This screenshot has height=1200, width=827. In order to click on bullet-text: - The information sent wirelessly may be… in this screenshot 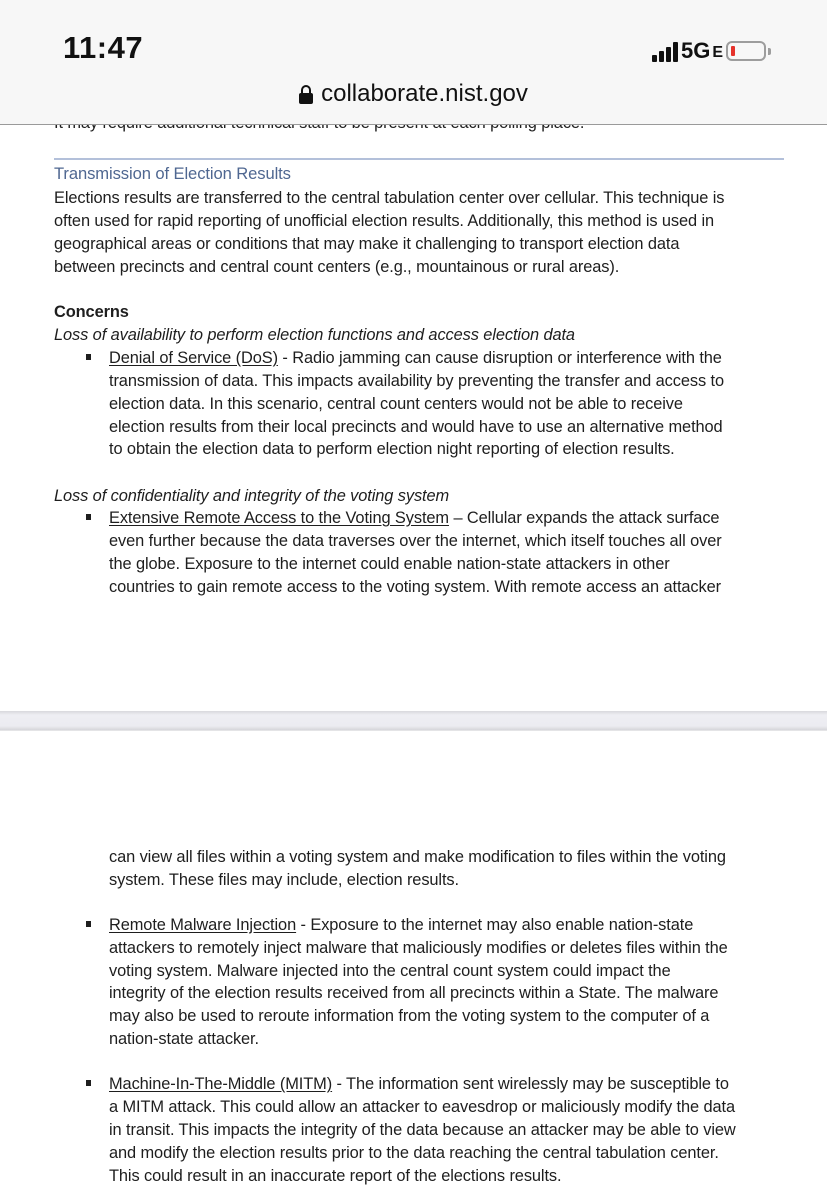, I will do `click(530, 1084)`.